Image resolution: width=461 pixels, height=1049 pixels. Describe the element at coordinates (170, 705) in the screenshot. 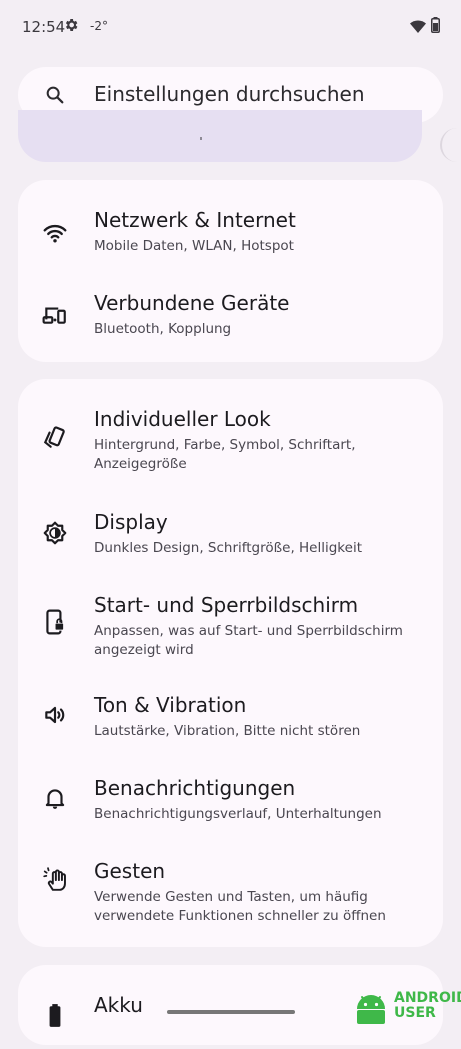

I see `item-title: Ton & Vibration` at that location.